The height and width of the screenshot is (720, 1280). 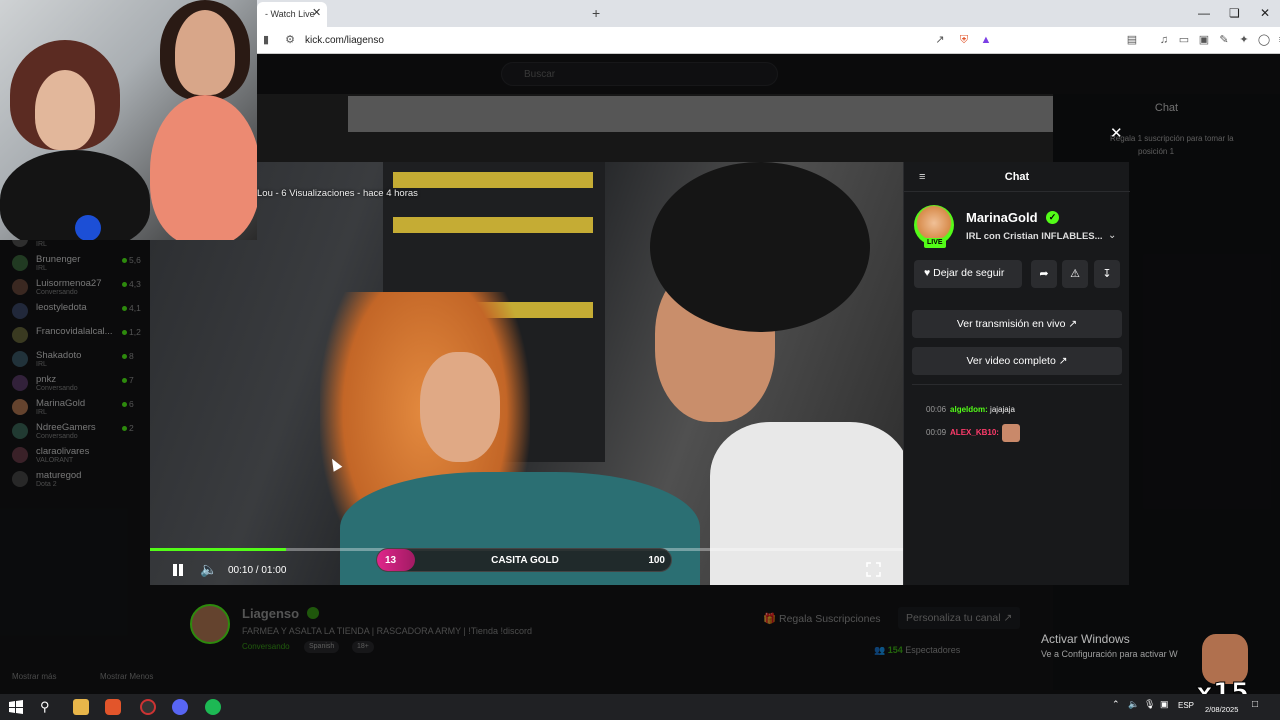 What do you see at coordinates (596, 13) in the screenshot?
I see `new-tab-icon: +` at bounding box center [596, 13].